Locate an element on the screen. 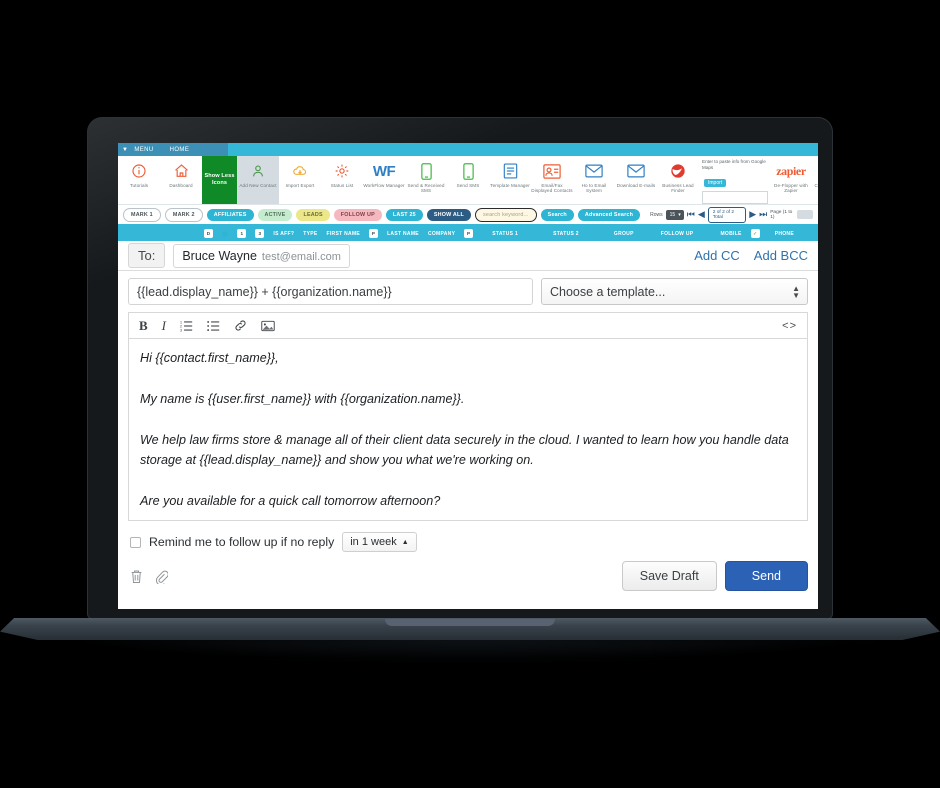 This screenshot has width=940, height=788. toolbar-item-dashboard: Dashboard is located at coordinates (181, 180).